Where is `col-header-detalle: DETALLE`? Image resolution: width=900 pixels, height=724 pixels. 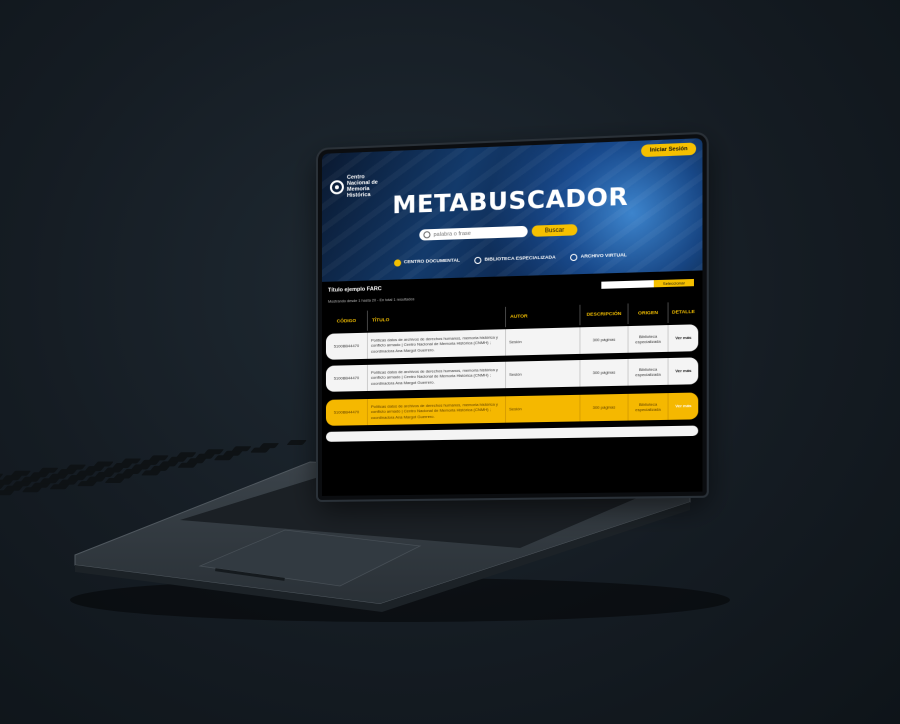 col-header-detalle: DETALLE is located at coordinates (683, 312).